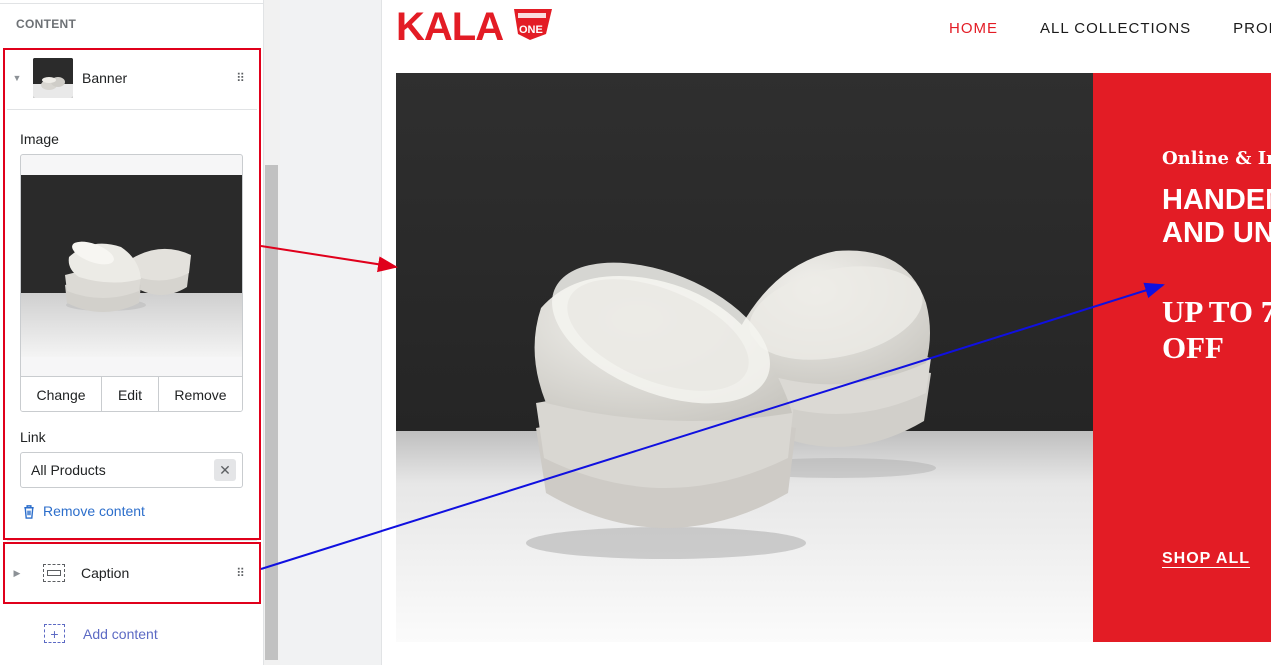 This screenshot has height=665, width=1271. I want to click on nav-home: HOME, so click(973, 28).